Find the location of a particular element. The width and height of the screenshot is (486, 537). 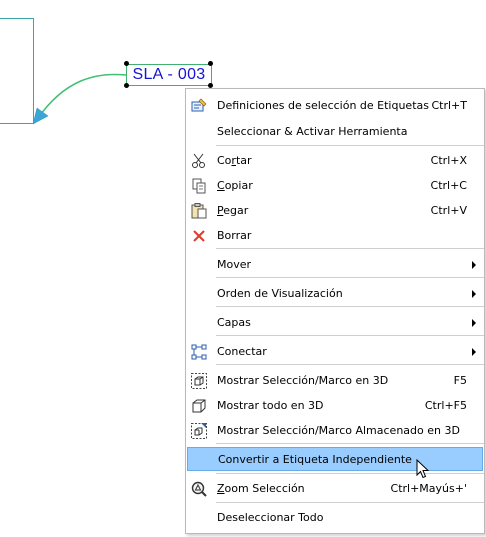

menu-item-label: Copiar is located at coordinates (235, 185).